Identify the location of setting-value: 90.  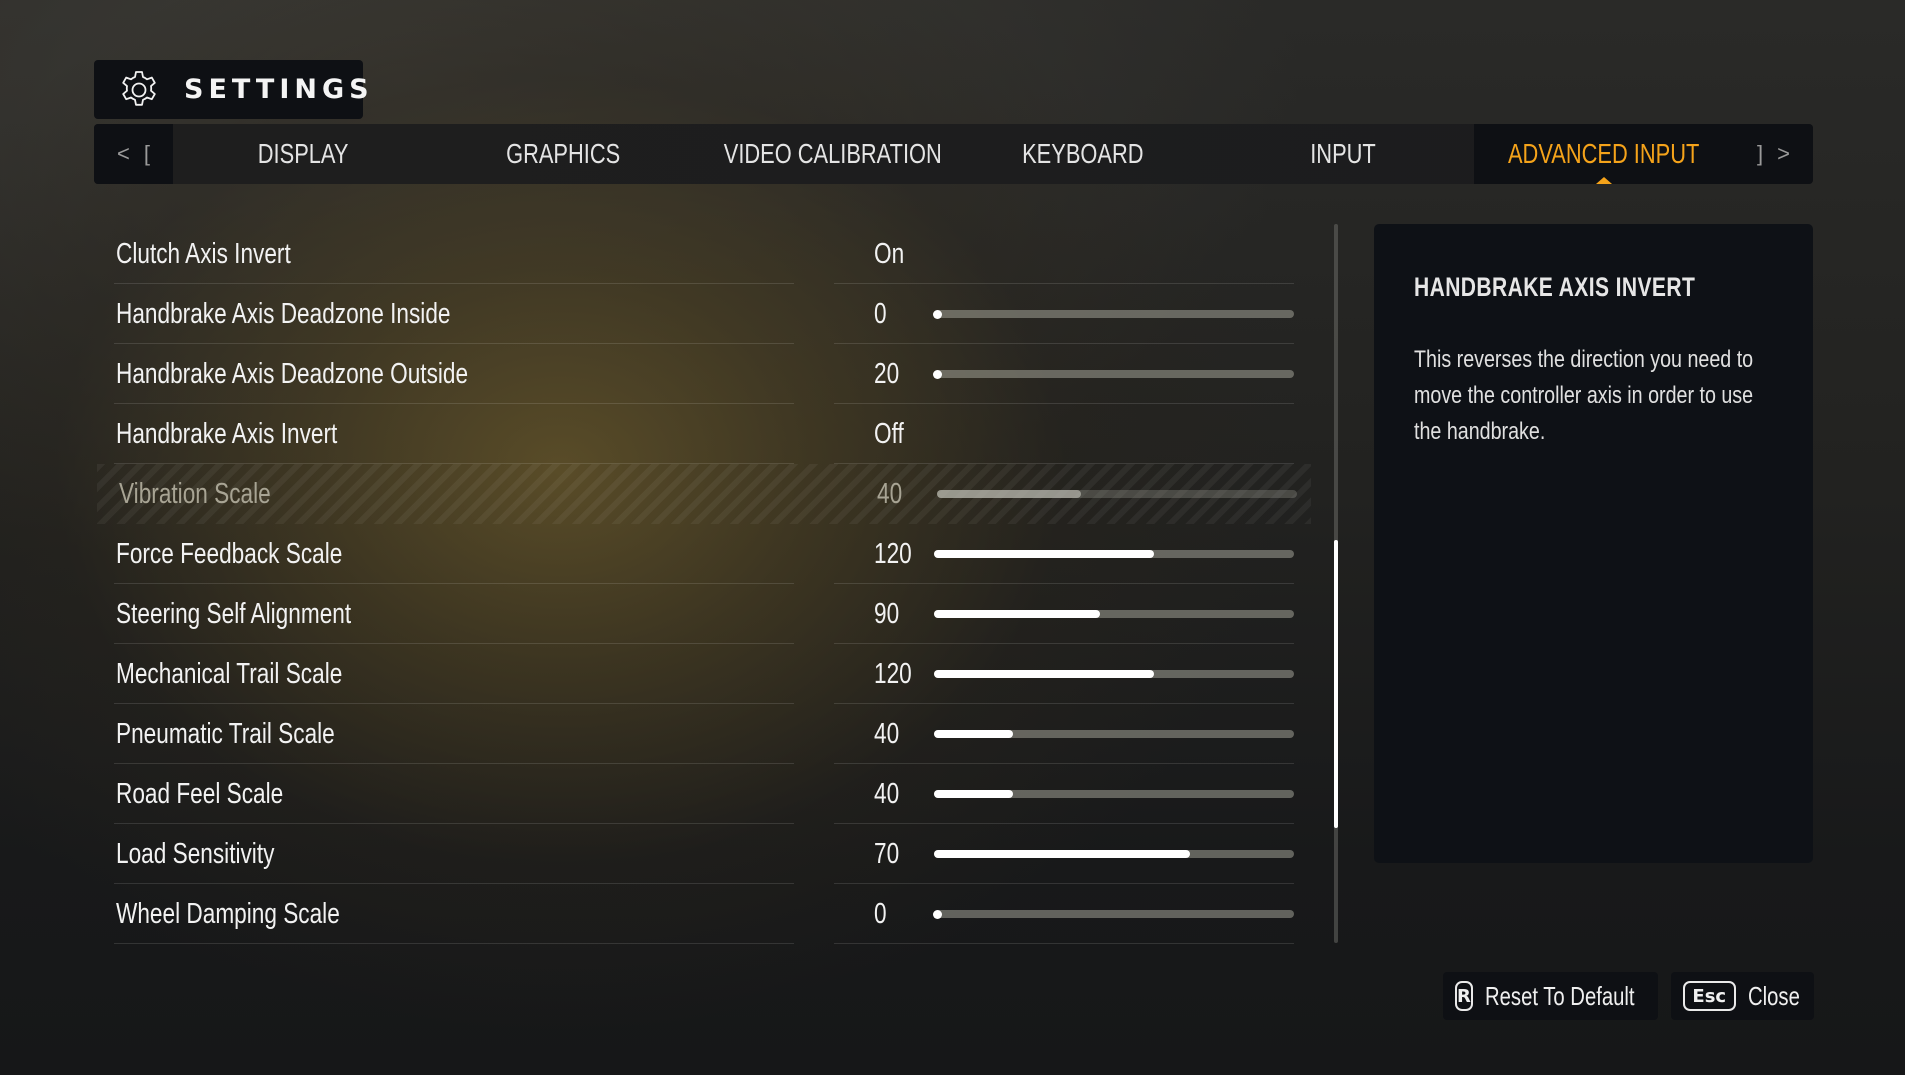
(890, 614).